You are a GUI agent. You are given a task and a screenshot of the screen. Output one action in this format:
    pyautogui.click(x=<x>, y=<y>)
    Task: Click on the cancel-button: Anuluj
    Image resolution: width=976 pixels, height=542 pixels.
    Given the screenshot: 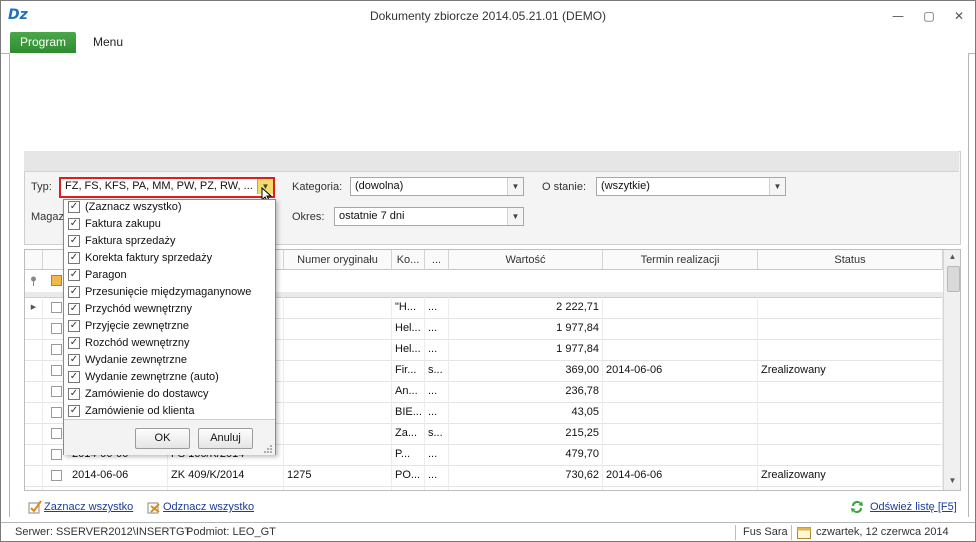 What is the action you would take?
    pyautogui.click(x=225, y=438)
    